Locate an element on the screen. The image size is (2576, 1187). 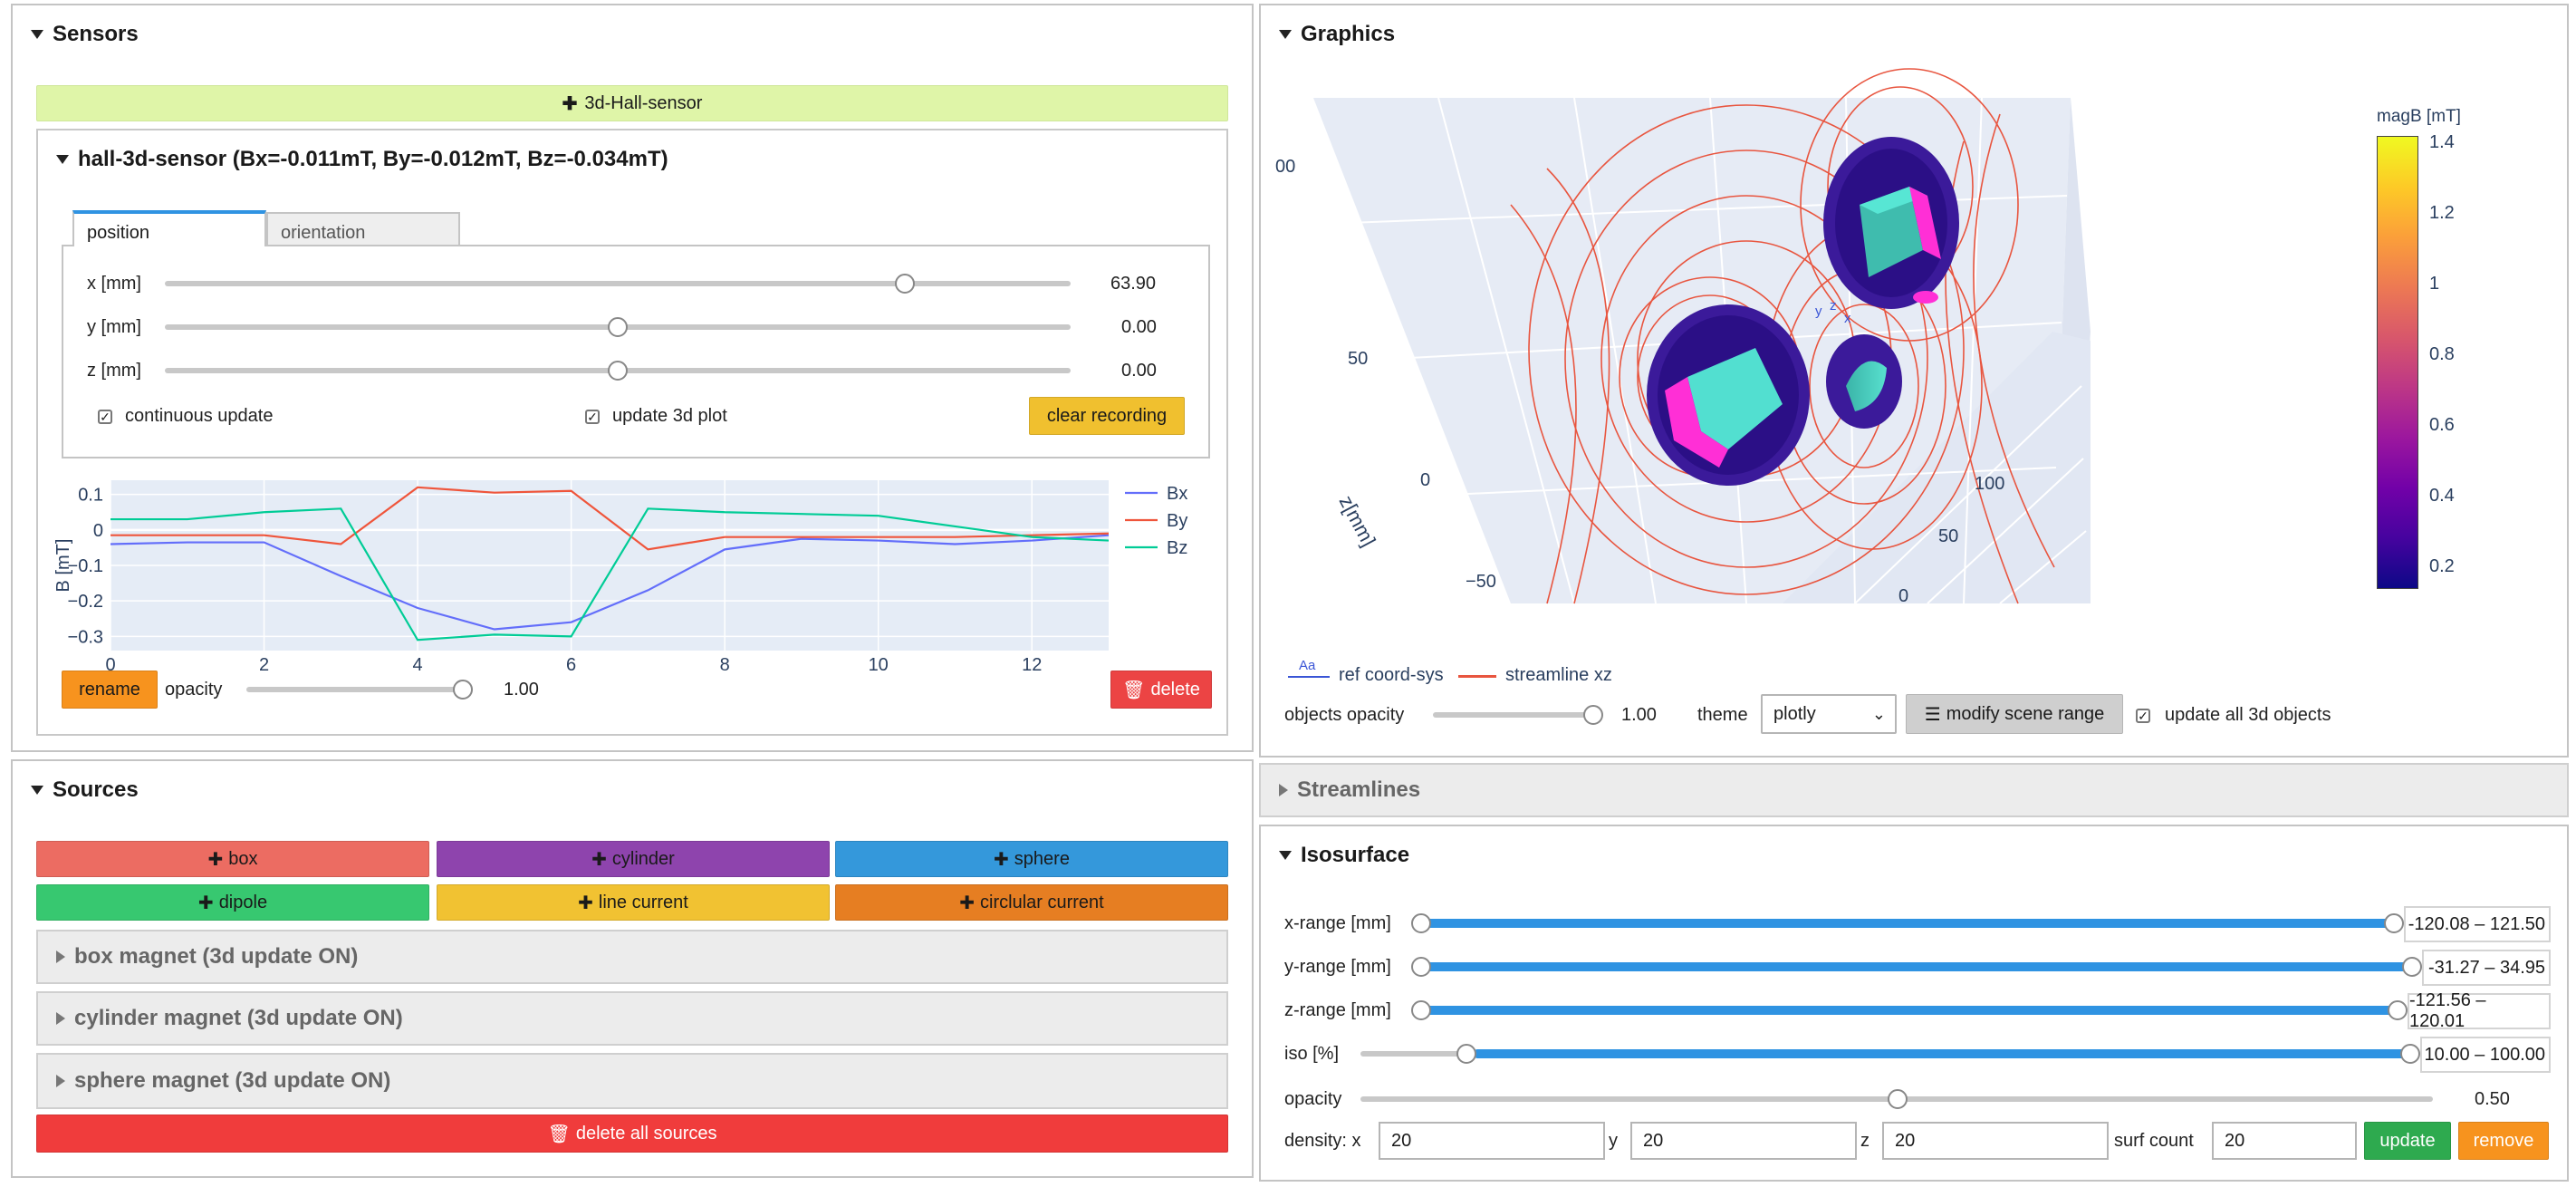
z-range-value: -121.56 – 120.01 is located at coordinates (2479, 1010).